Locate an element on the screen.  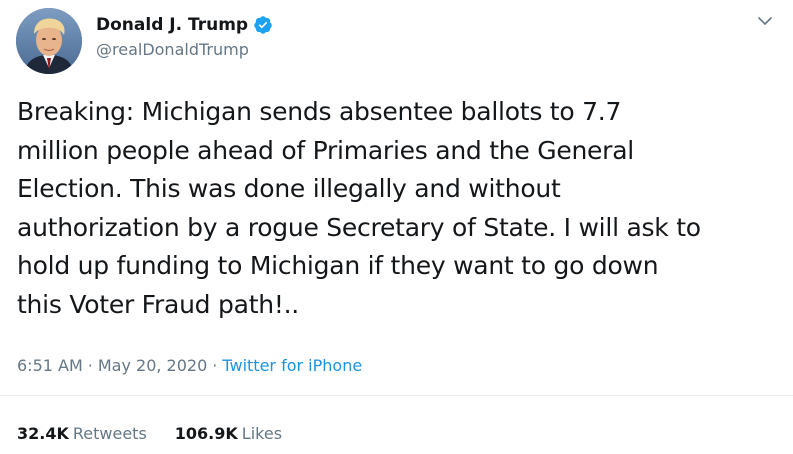
tweet-time: 6:51 AM is located at coordinates (50, 365).